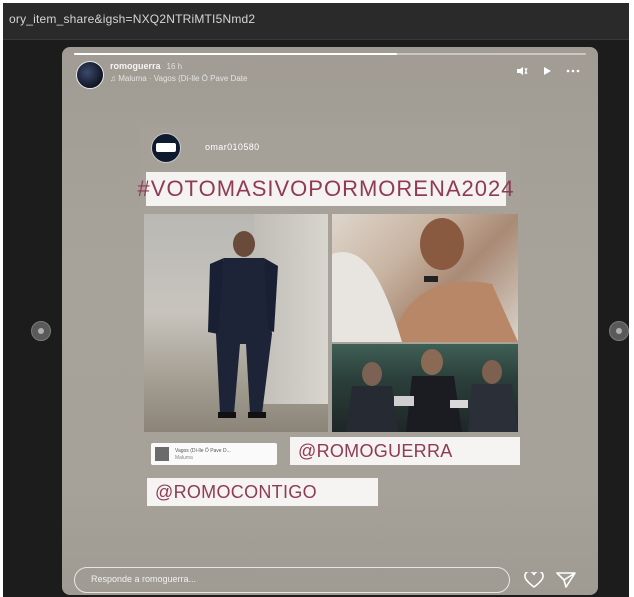 The width and height of the screenshot is (634, 597). I want to click on music-sticker: Vagos (Dí-lle Ô Pave D... Maluma, so click(214, 454).